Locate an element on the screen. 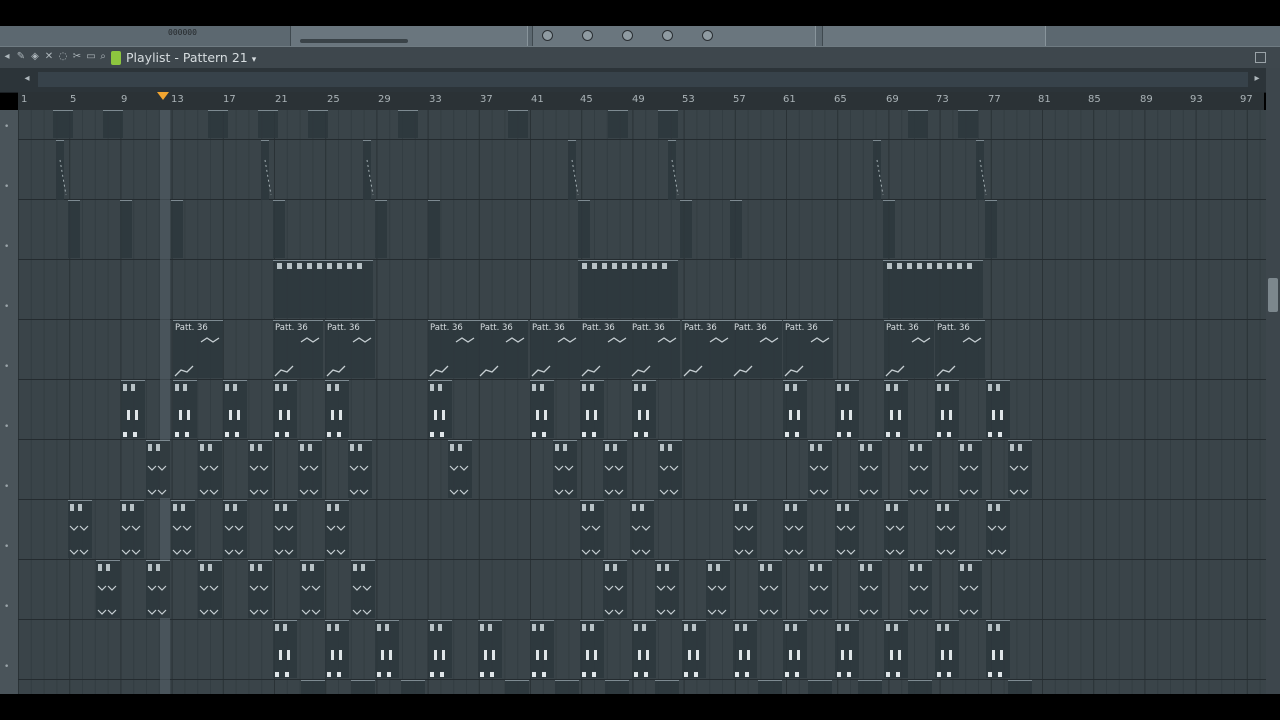  window-grip-icon is located at coordinates (116, 58).